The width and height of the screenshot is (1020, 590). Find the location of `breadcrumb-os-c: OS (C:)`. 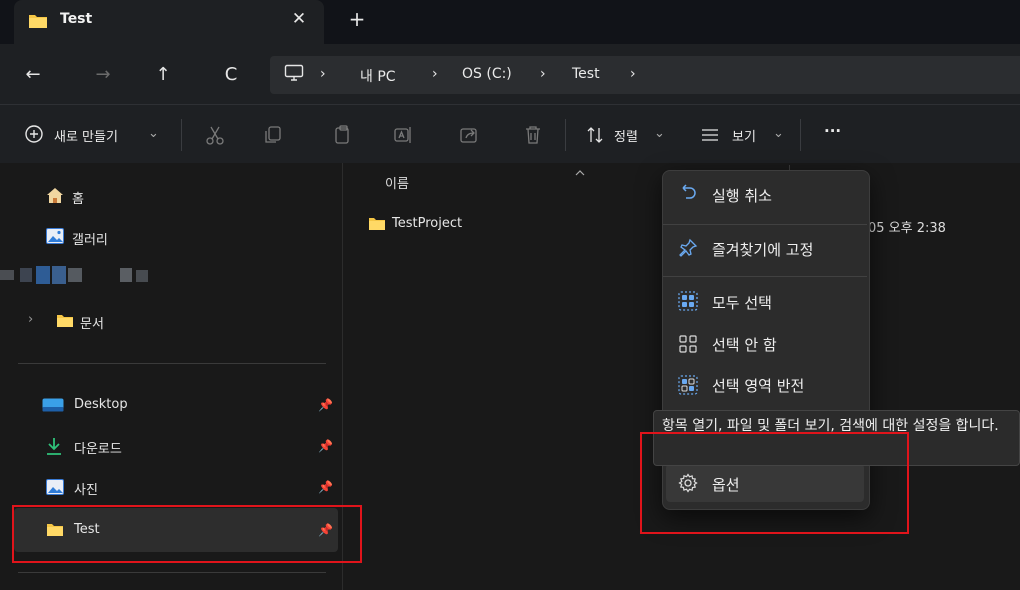

breadcrumb-os-c: OS (C:) is located at coordinates (487, 74).